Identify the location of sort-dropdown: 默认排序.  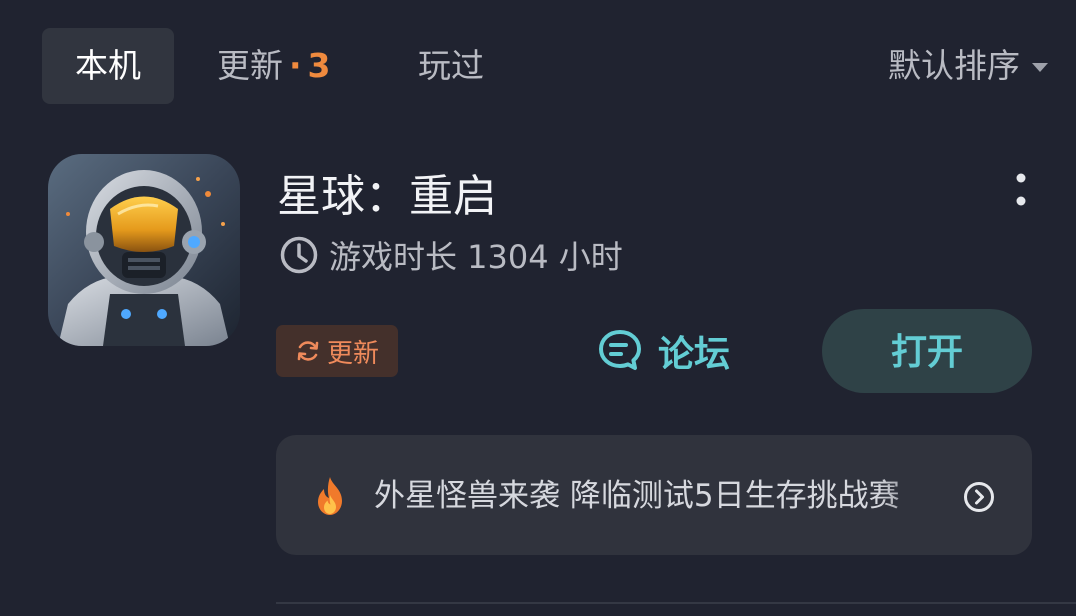
(968, 66).